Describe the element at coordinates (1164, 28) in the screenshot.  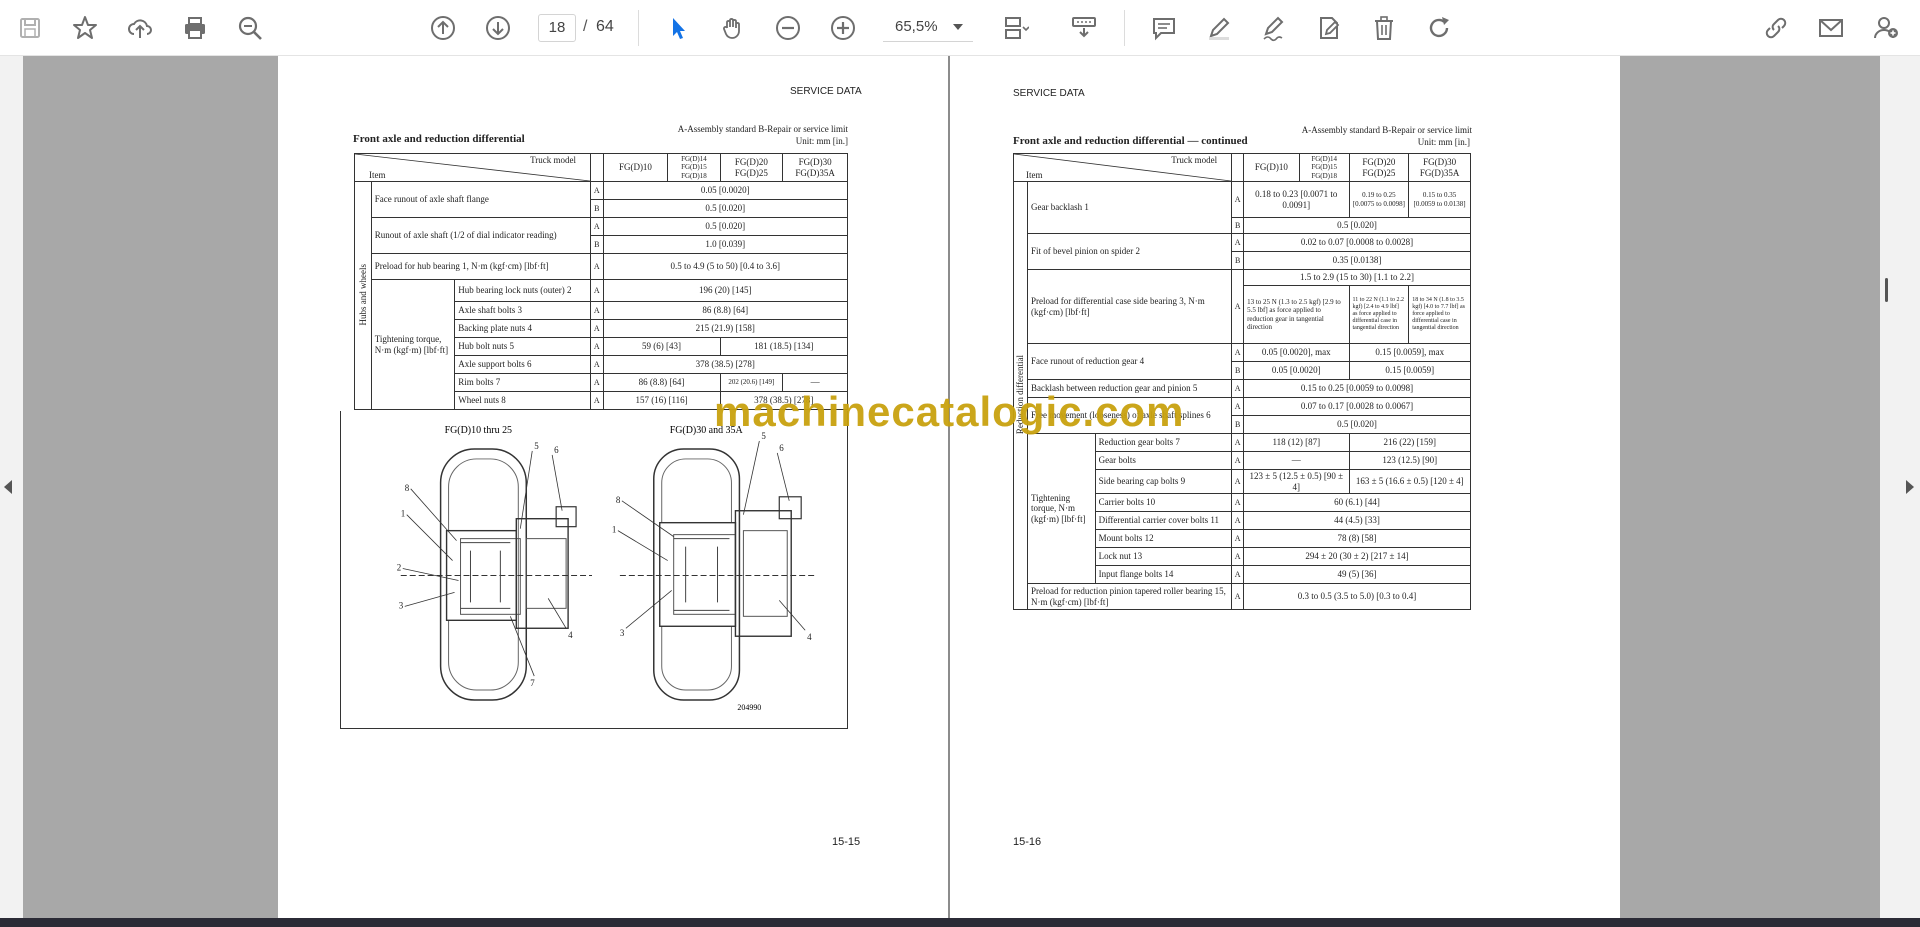
I see `comment-icon` at that location.